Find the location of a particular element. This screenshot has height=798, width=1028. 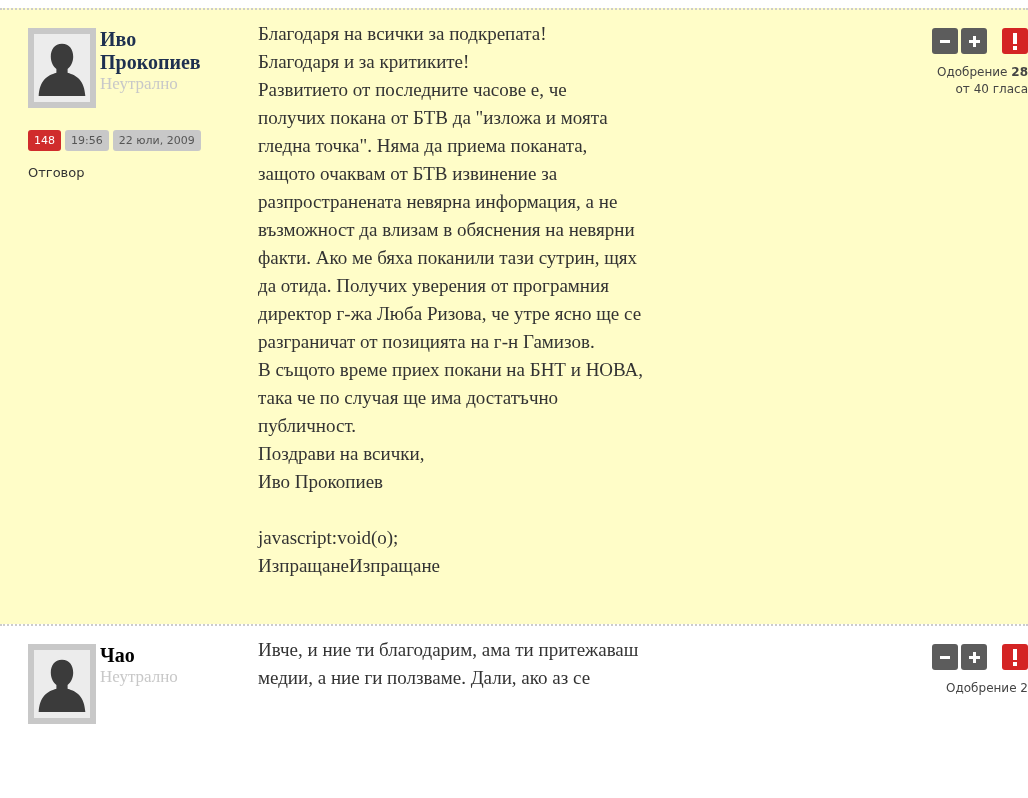

comment-text-line: разпространената невярна информация, а не is located at coordinates (438, 202).